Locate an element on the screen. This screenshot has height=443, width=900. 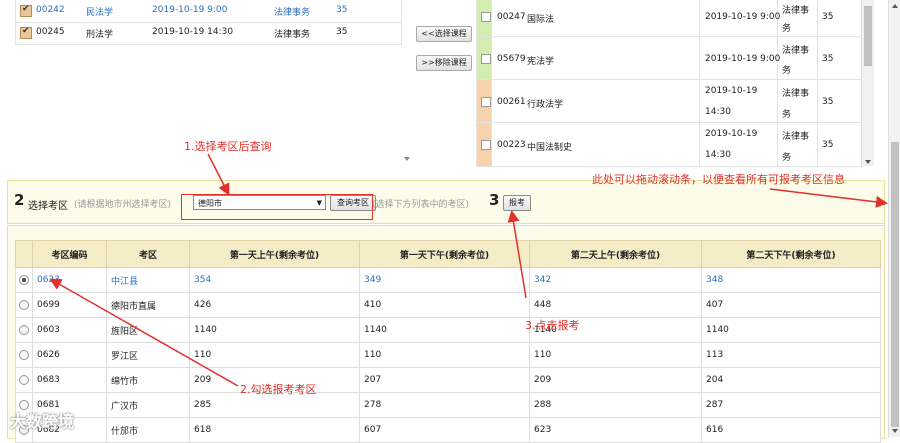
arrow-step2 is located at coordinates (144, 332).